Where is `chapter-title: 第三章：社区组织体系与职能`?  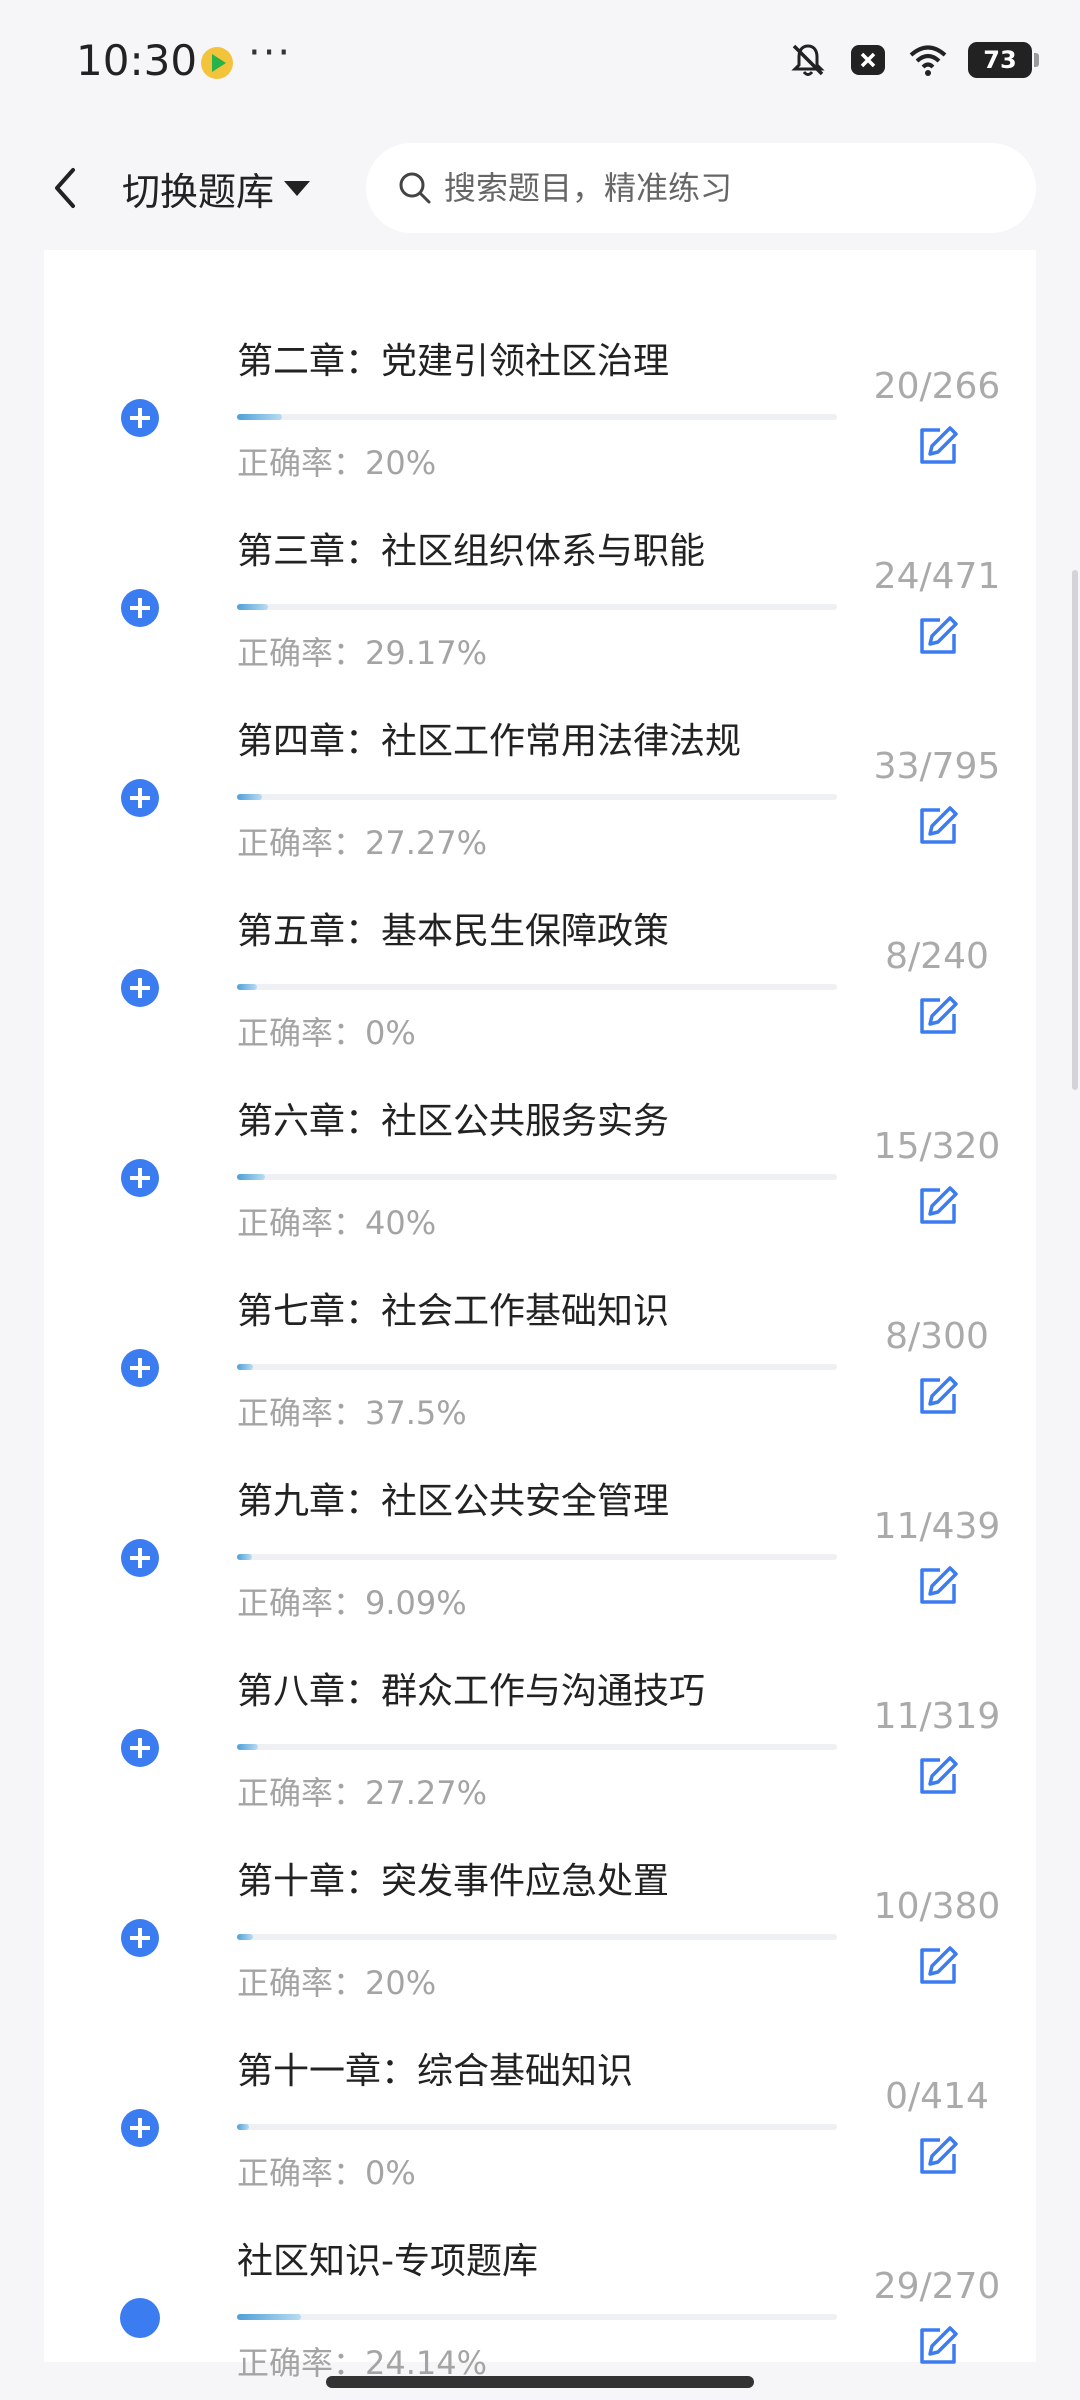 chapter-title: 第三章：社区组织体系与职能 is located at coordinates (471, 551).